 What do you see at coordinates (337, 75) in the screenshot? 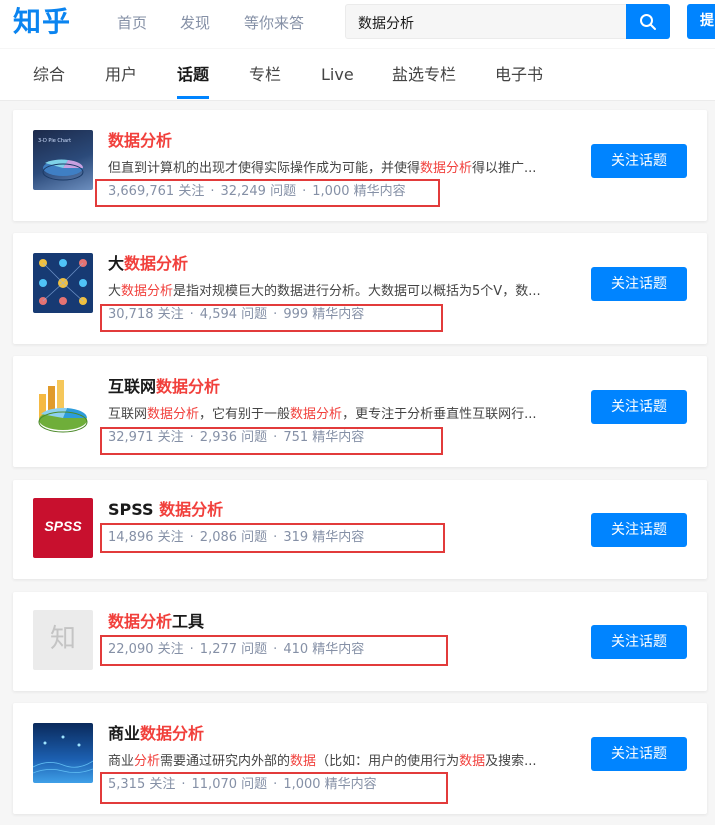
I see `tab-live: Live` at bounding box center [337, 75].